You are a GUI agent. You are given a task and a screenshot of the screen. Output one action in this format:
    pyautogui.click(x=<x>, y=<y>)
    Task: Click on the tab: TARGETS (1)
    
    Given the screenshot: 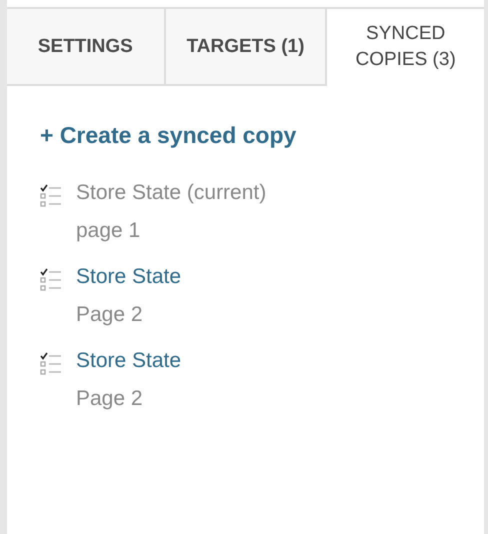 What is the action you would take?
    pyautogui.click(x=247, y=47)
    